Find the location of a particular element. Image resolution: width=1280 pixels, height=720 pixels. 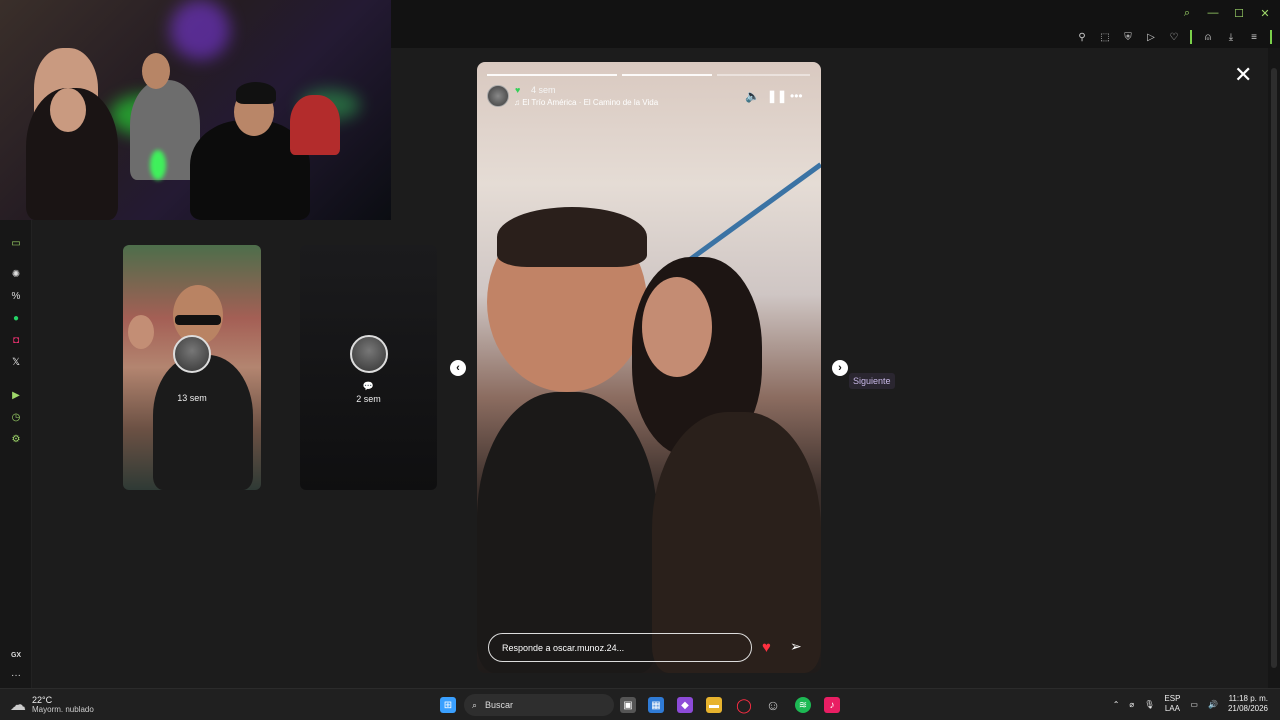

webcam-overlay is located at coordinates (195, 110).